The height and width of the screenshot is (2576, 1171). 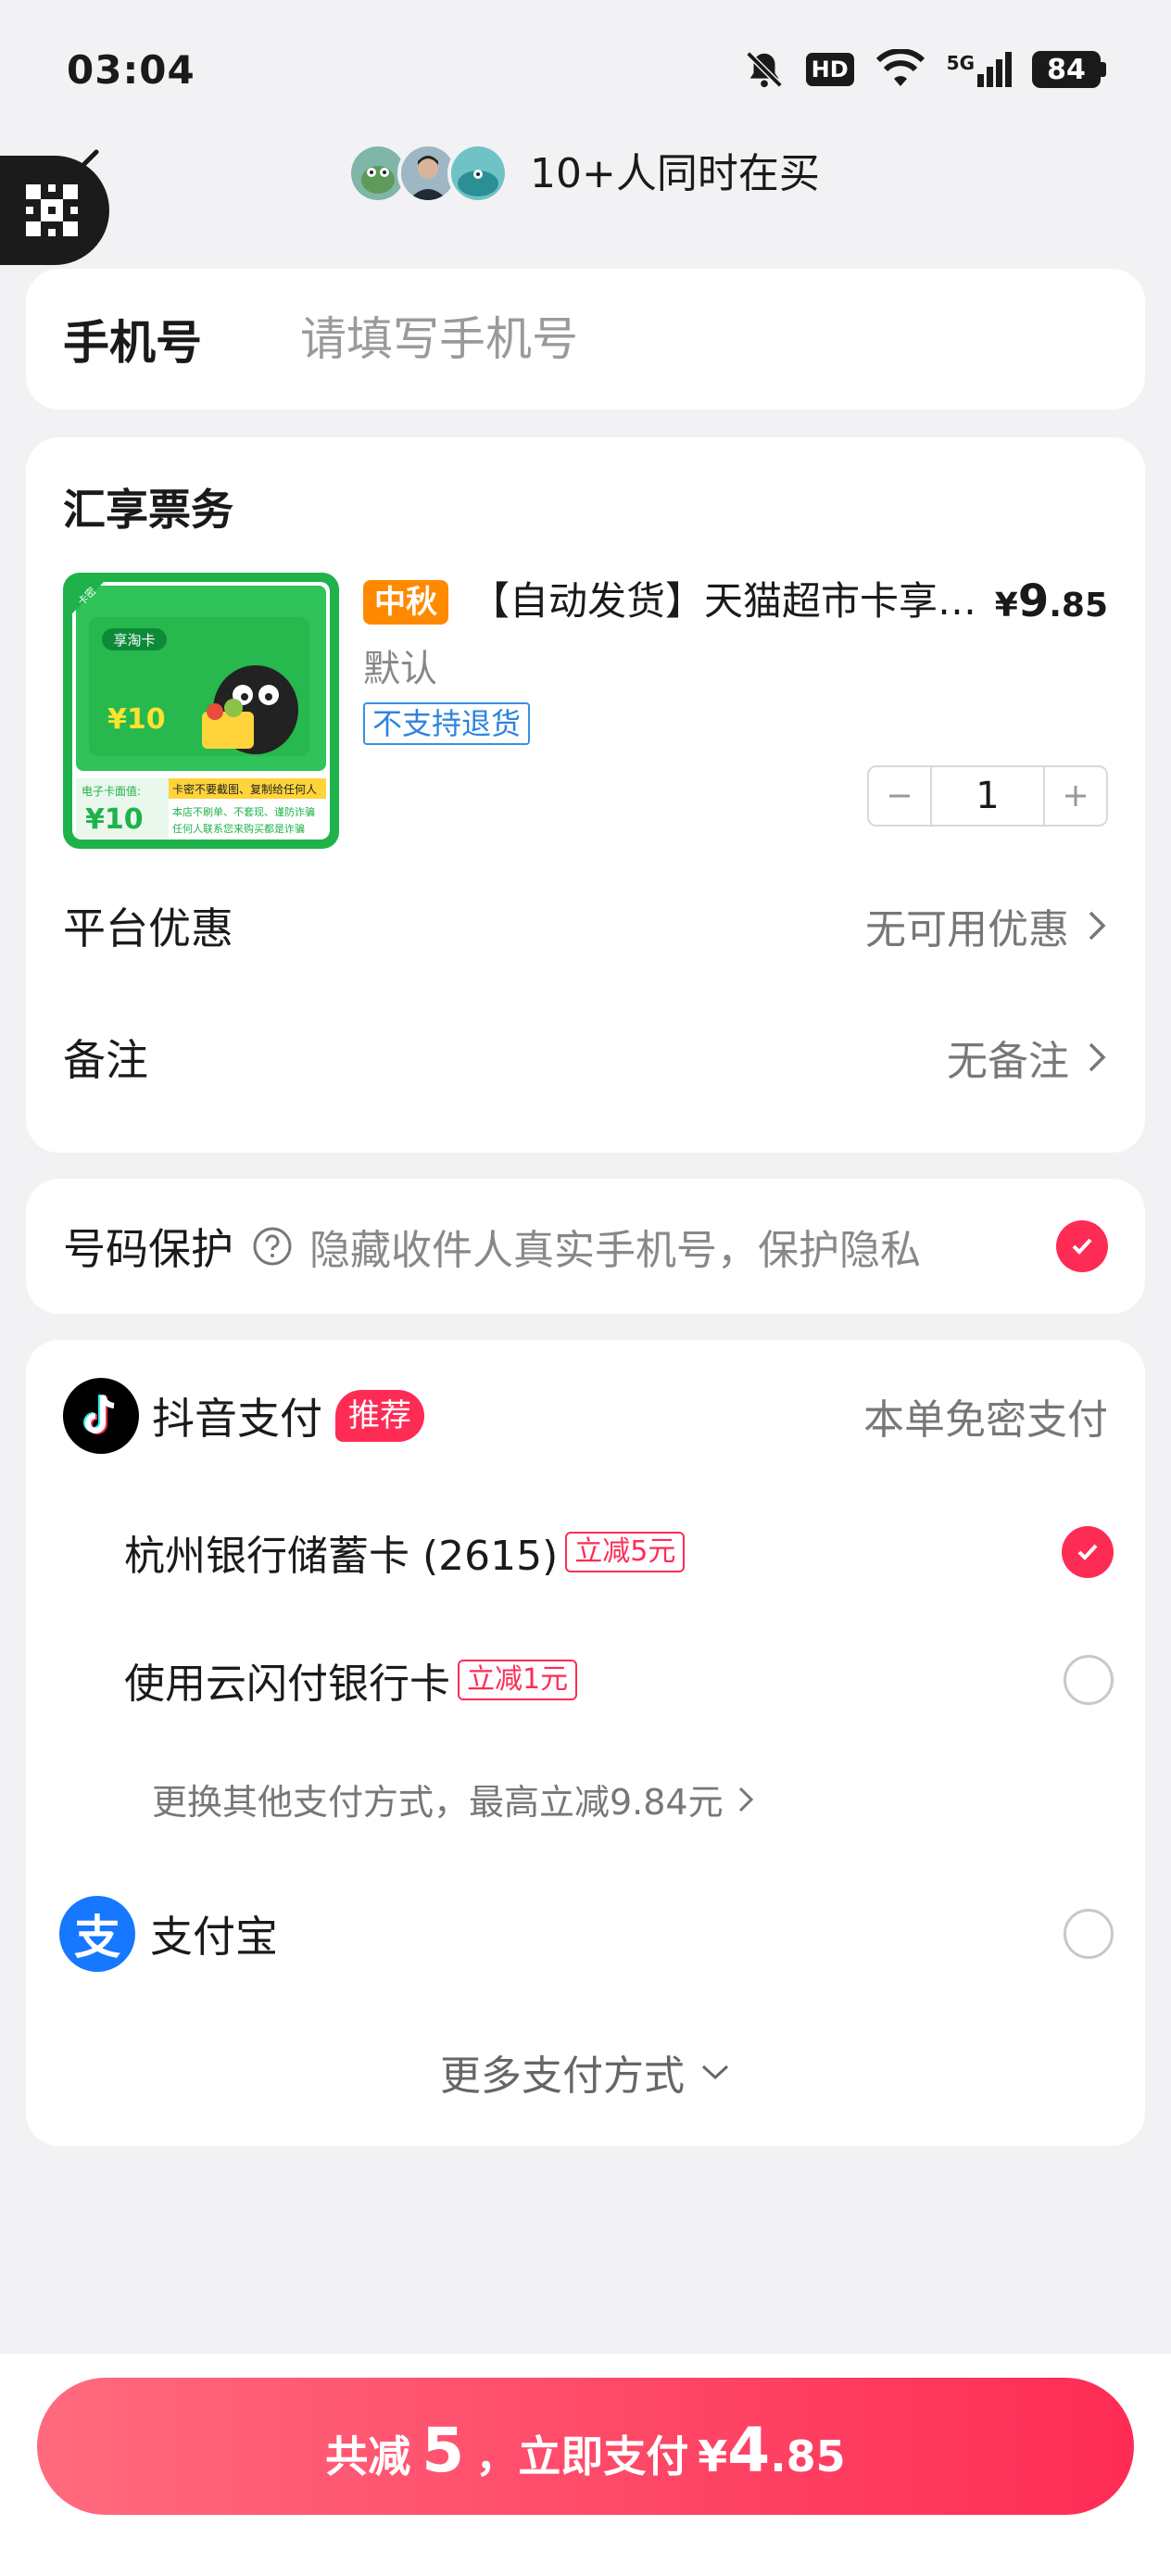 What do you see at coordinates (615, 1250) in the screenshot?
I see `number-protection-desc: 隐藏收件人真实手机号，保护隐私` at bounding box center [615, 1250].